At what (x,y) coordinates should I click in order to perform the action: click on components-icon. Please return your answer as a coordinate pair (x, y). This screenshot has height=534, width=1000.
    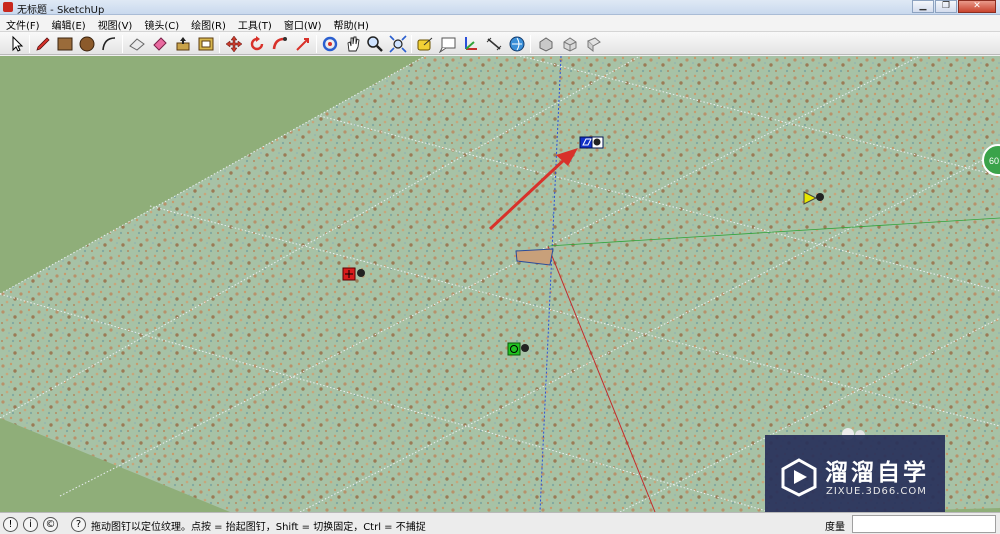
    Looking at the image, I should click on (570, 44).